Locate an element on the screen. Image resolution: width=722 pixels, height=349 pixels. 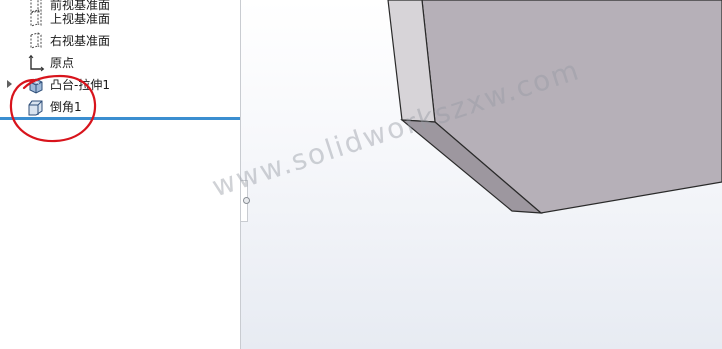
tree-item-boss-extrude: 凸台-拉伸1 is located at coordinates (120, 85).